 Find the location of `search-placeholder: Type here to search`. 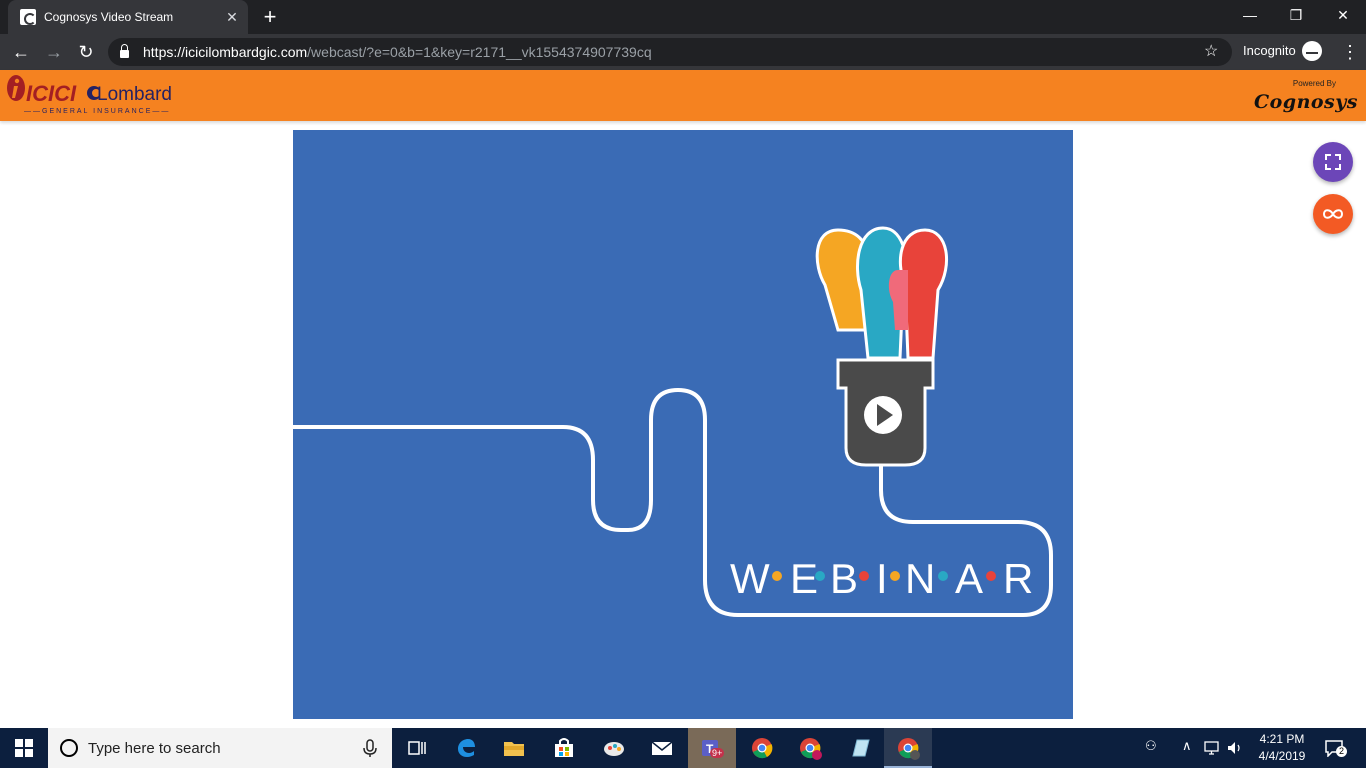

search-placeholder: Type here to search is located at coordinates (154, 748).